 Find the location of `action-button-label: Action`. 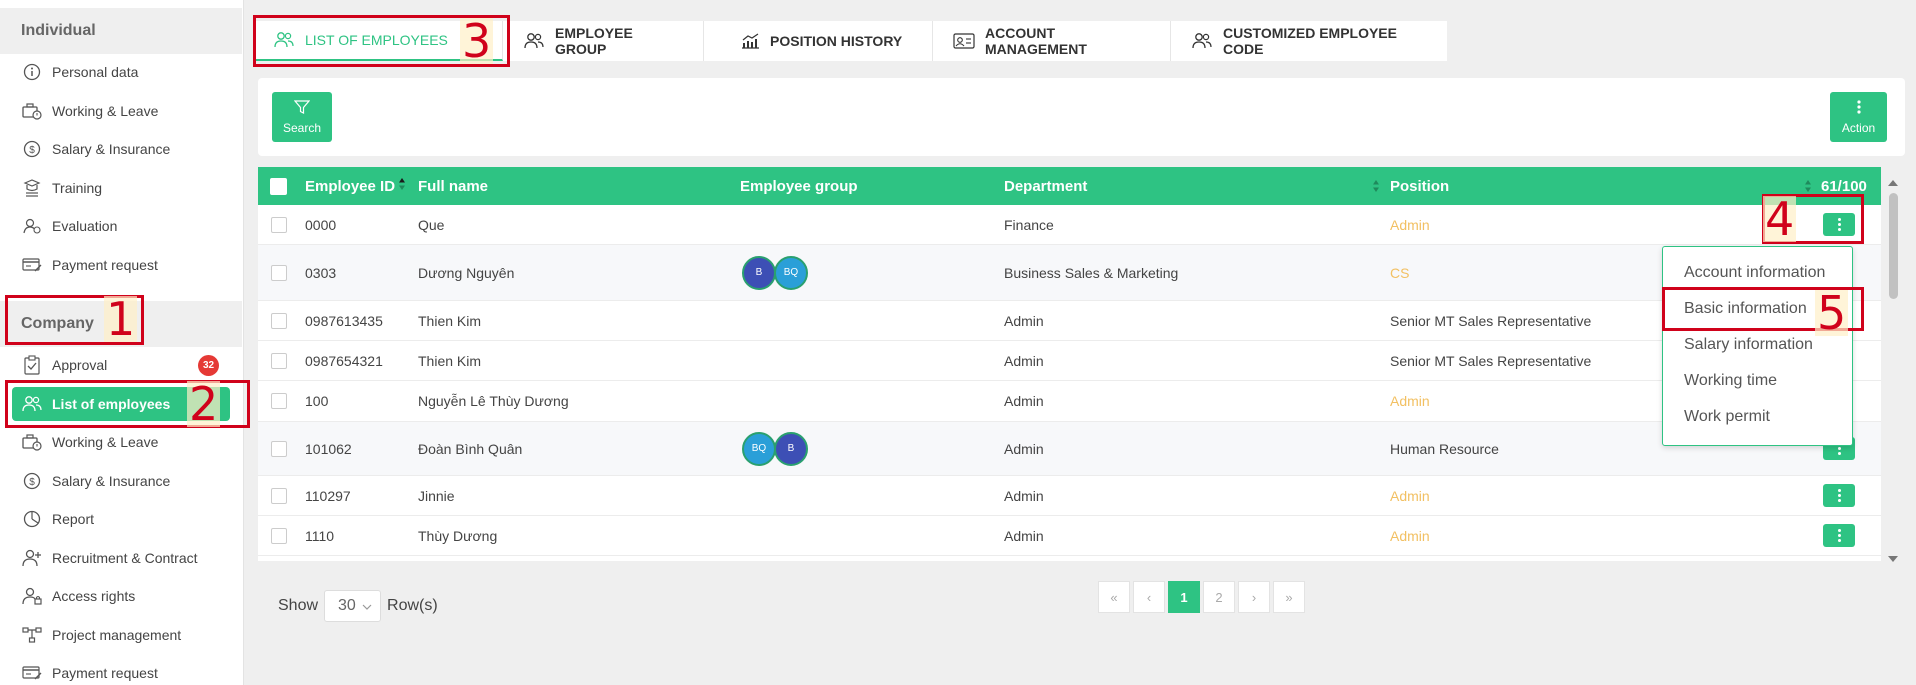

action-button-label: Action is located at coordinates (1858, 128).